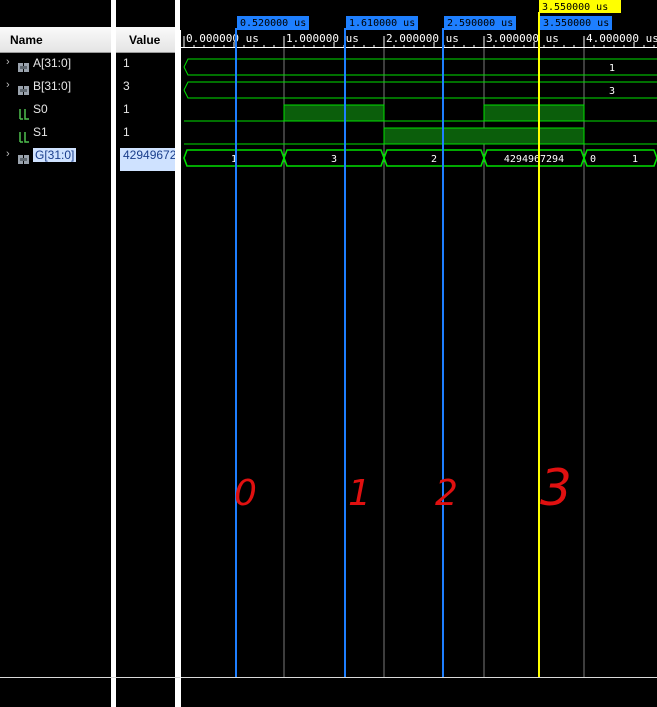 This screenshot has width=657, height=707. Describe the element at coordinates (55, 136) in the screenshot. I see `signal-row-s1: S1` at that location.